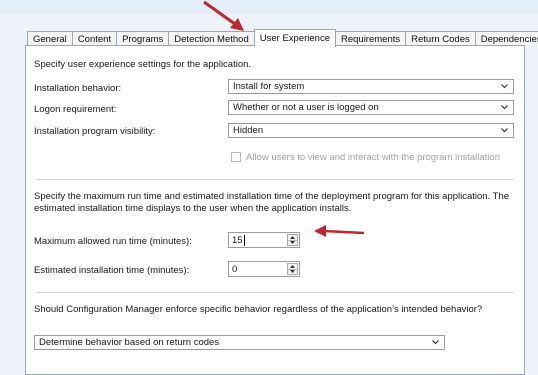 This screenshot has width=538, height=375. I want to click on text-caret, so click(244, 240).